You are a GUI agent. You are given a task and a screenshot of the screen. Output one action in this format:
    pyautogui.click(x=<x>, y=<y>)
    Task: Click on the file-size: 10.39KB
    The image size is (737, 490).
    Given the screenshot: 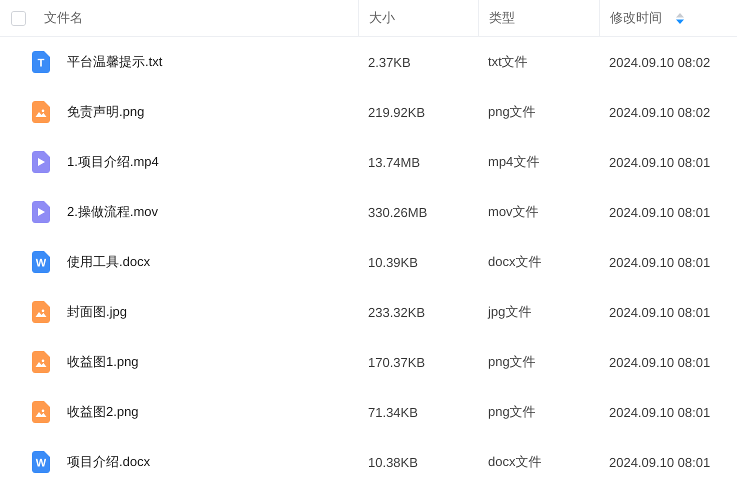 What is the action you would take?
    pyautogui.click(x=393, y=262)
    